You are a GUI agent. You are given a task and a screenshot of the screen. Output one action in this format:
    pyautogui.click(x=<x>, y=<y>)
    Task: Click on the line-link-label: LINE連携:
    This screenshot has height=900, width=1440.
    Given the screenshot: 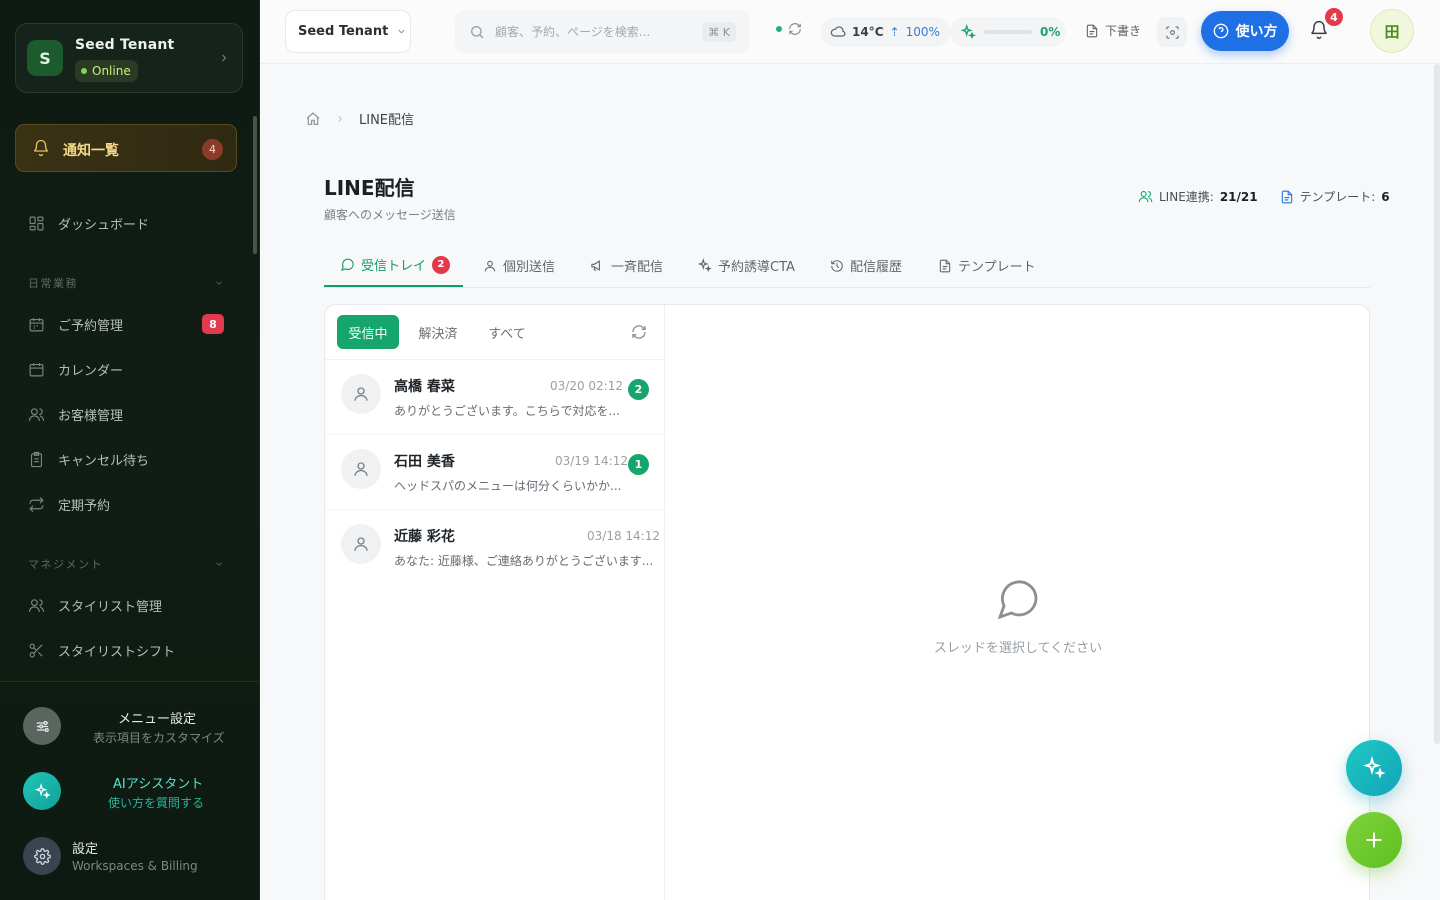 What is the action you would take?
    pyautogui.click(x=1186, y=197)
    